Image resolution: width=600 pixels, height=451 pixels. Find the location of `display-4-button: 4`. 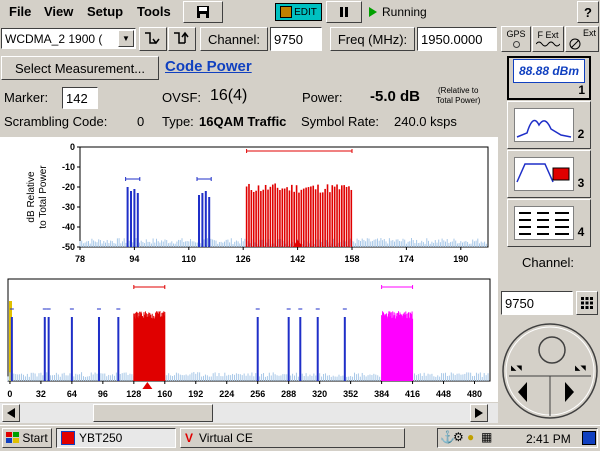

display-4-button: 4 is located at coordinates (549, 223).